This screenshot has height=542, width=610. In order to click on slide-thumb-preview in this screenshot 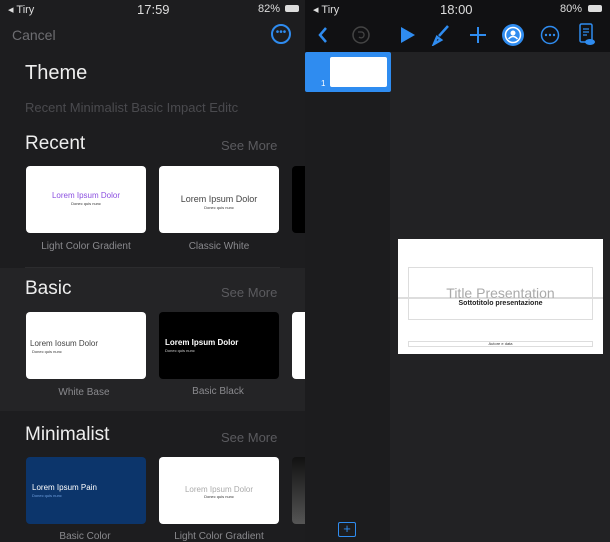, I will do `click(358, 72)`.